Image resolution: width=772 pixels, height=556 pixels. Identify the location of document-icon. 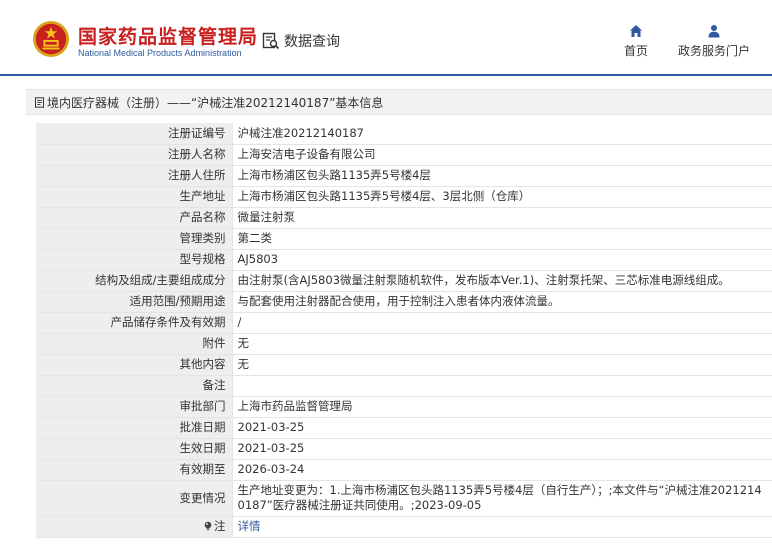
(39, 102).